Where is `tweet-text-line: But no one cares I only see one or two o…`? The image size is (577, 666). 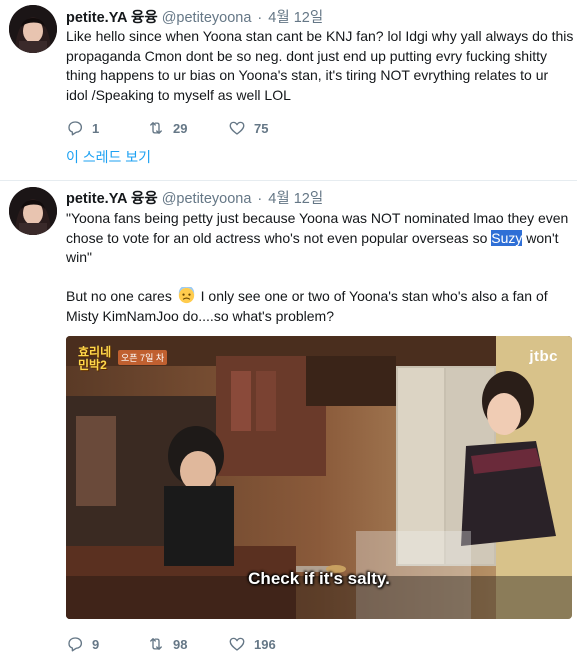
tweet-text-line: But no one cares I only see one or two o… is located at coordinates (318, 297).